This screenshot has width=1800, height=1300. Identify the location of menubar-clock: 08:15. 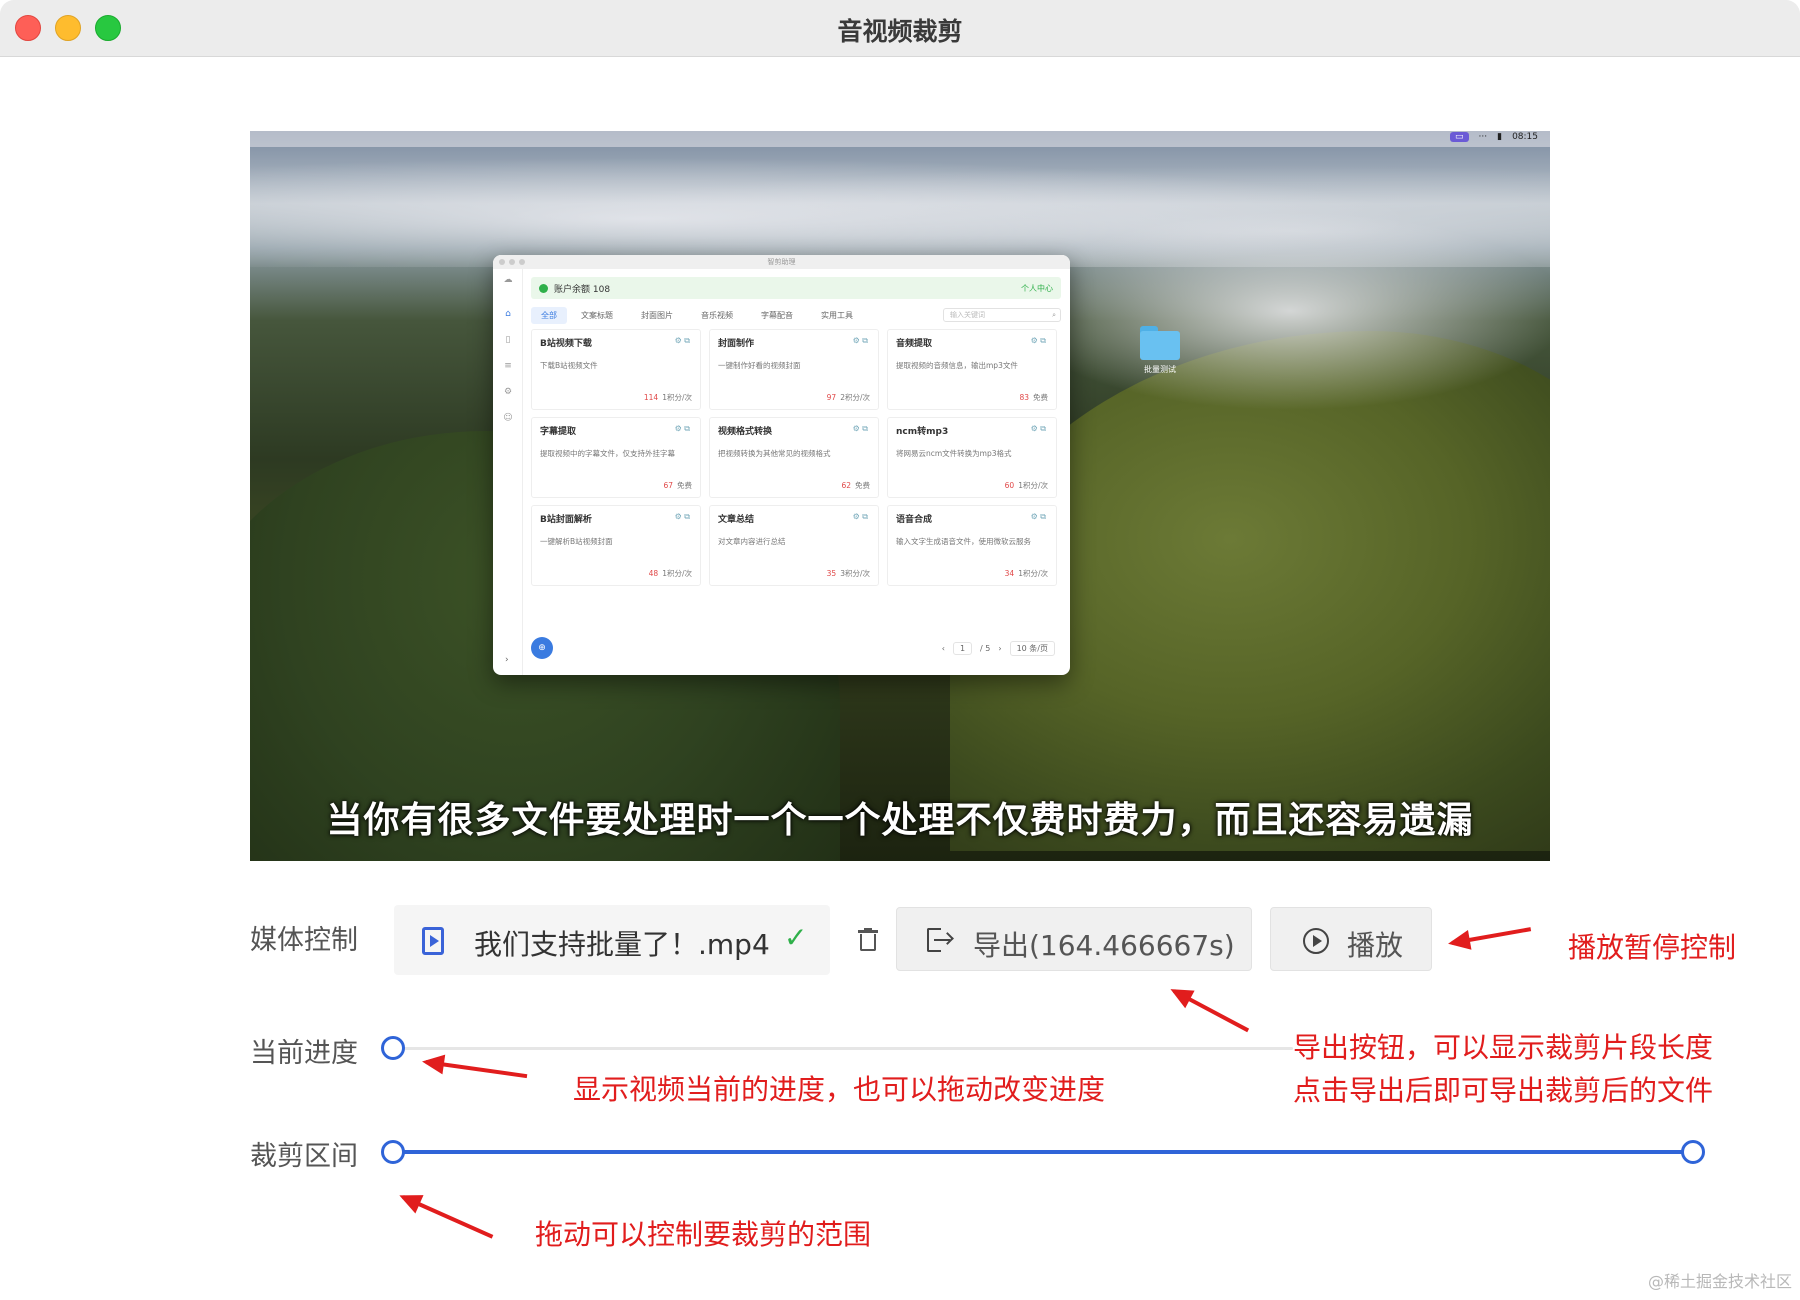
(1525, 137).